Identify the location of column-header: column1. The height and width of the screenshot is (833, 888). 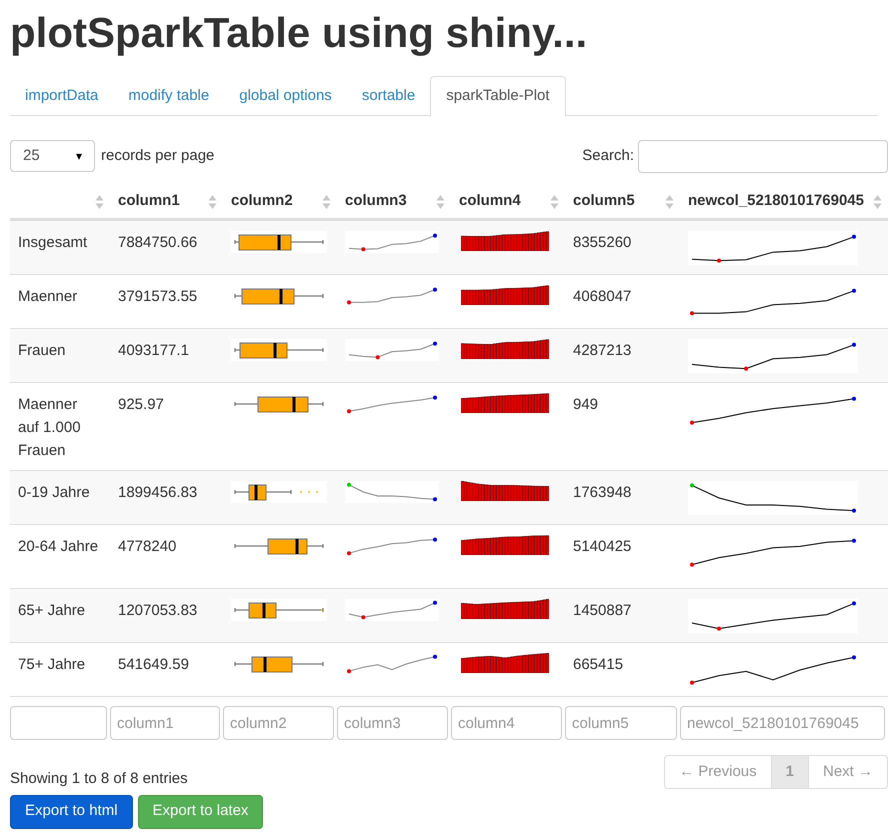
(149, 201).